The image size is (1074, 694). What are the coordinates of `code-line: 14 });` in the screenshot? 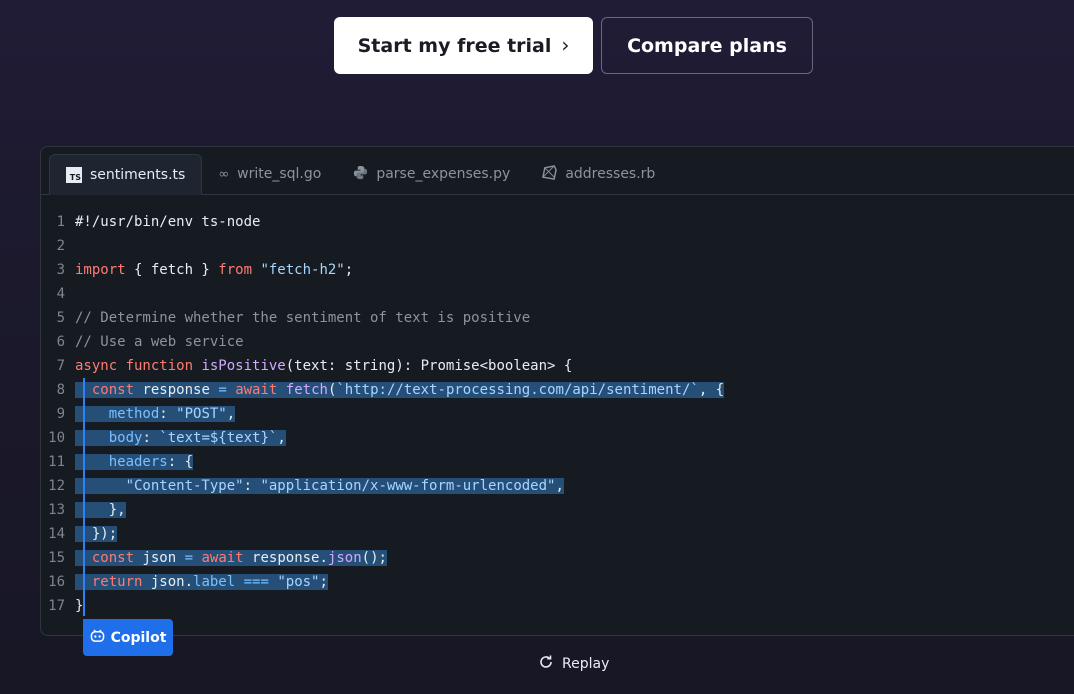 It's located at (557, 534).